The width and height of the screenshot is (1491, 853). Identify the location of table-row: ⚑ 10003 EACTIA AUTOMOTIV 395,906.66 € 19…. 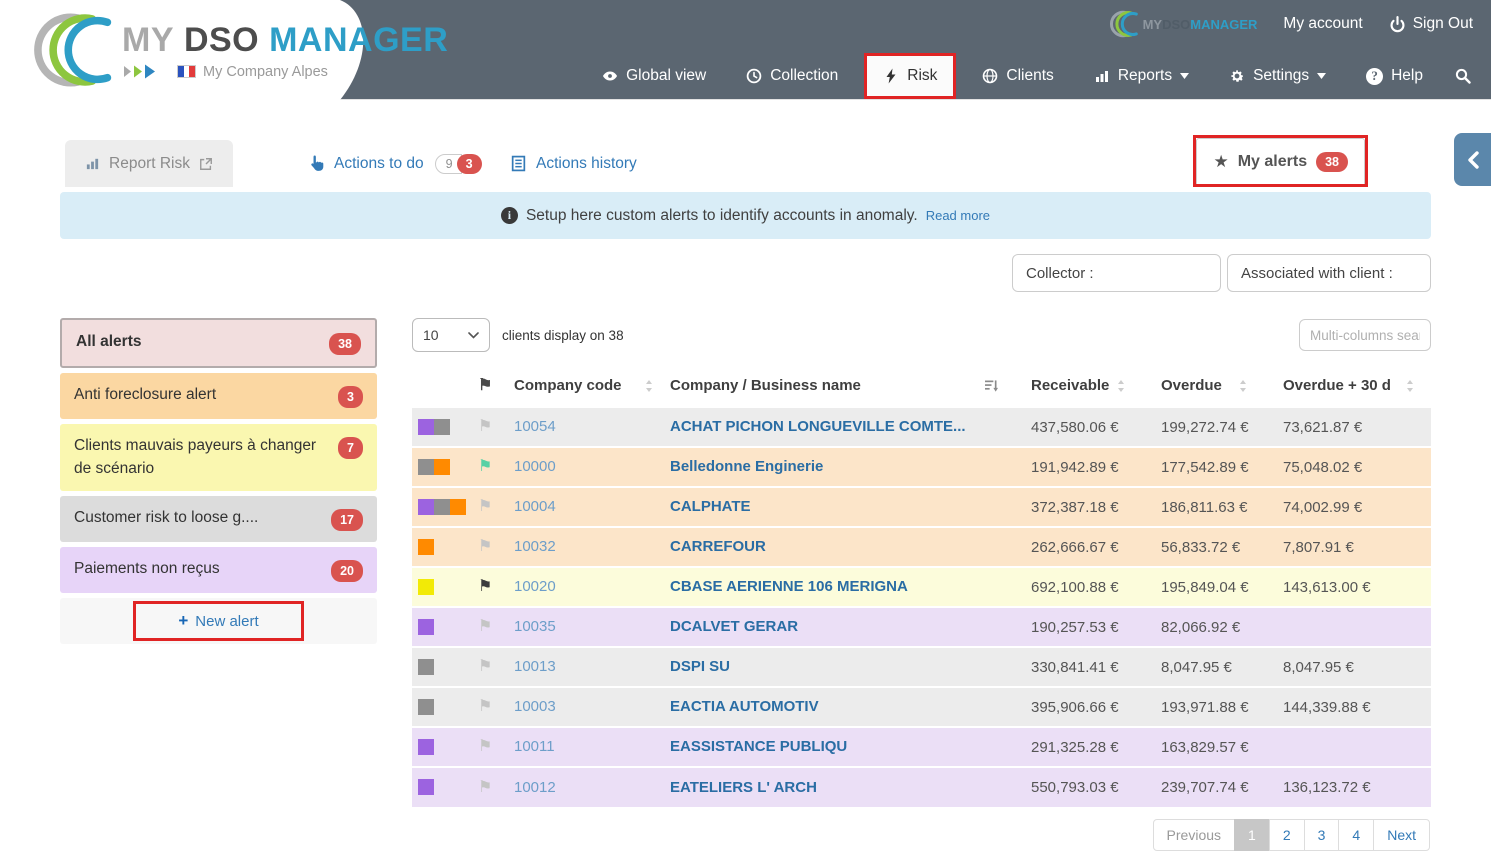
(921, 707).